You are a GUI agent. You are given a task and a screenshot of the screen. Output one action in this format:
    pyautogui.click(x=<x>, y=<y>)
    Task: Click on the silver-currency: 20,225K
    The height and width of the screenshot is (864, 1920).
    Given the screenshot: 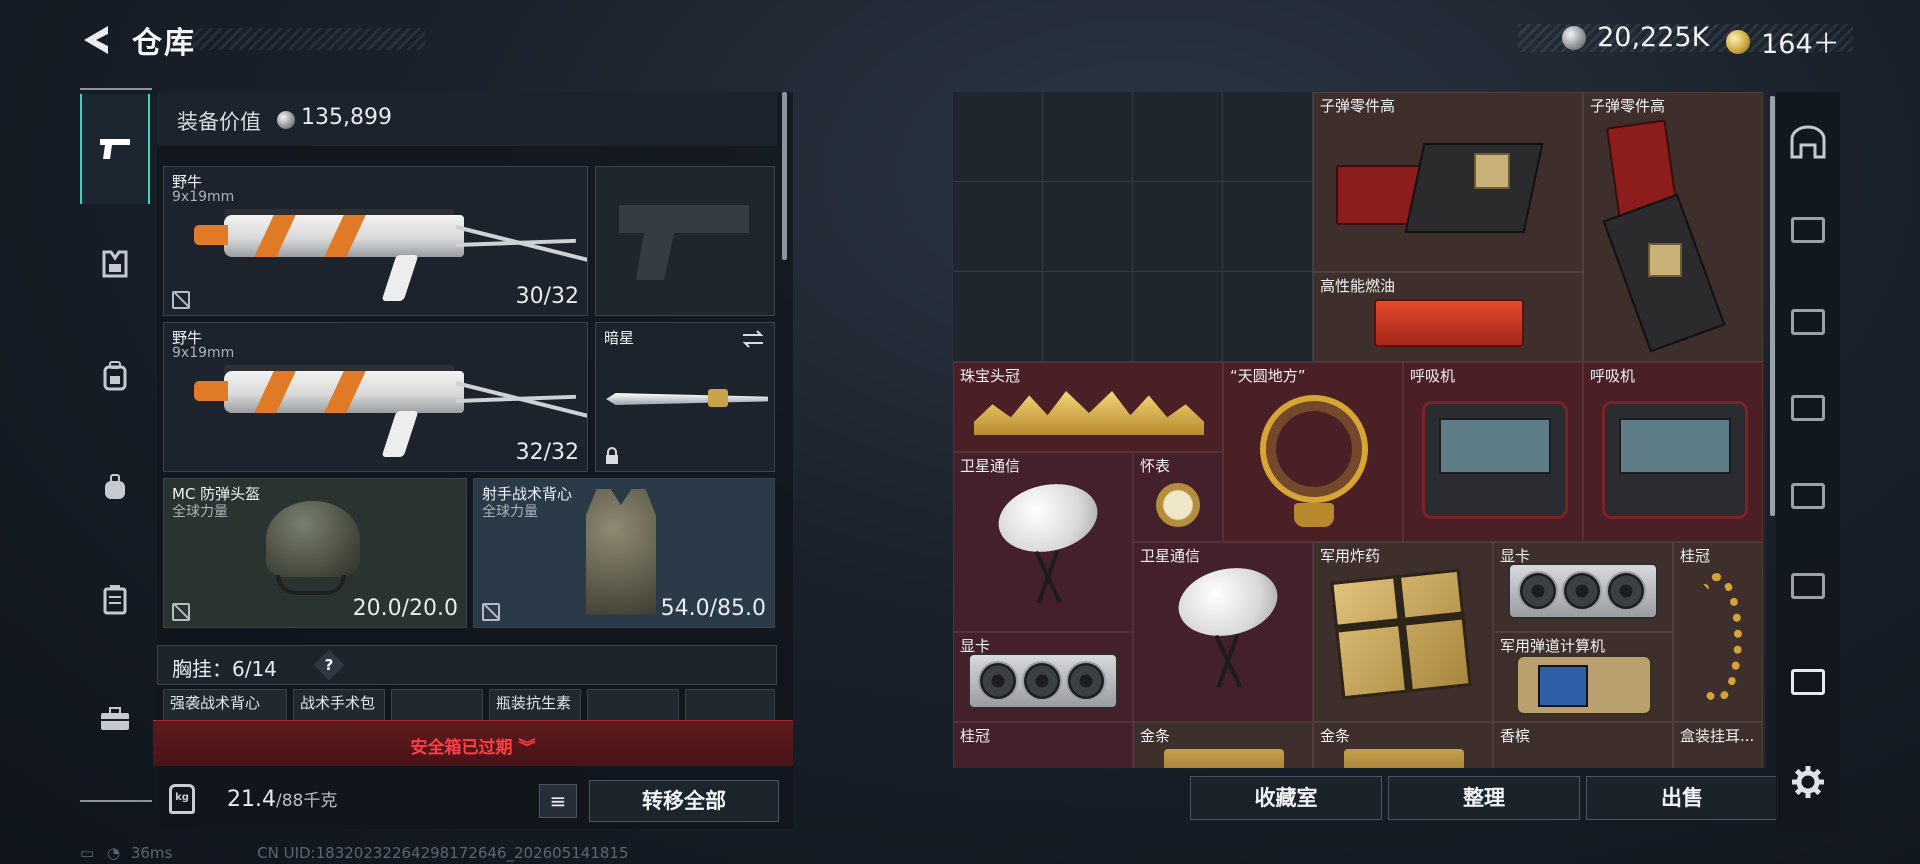 What is the action you would take?
    pyautogui.click(x=1635, y=37)
    